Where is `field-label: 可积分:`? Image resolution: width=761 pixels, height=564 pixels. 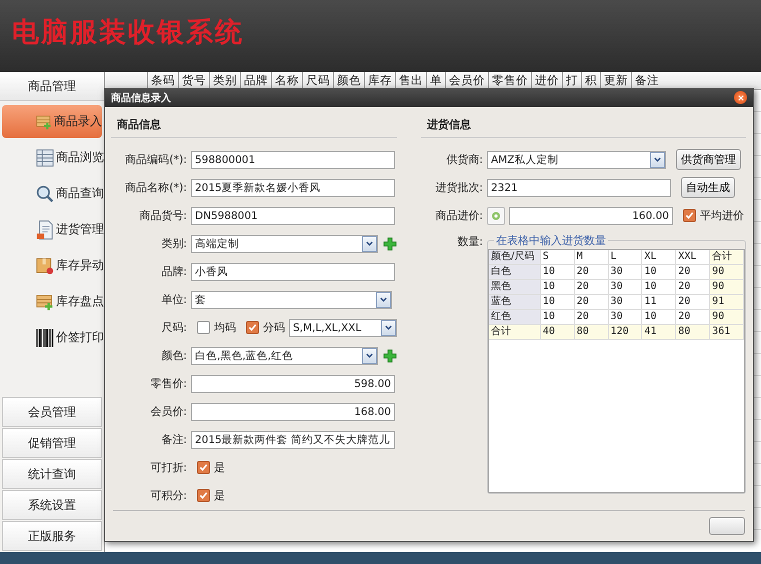 field-label: 可积分: is located at coordinates (168, 496).